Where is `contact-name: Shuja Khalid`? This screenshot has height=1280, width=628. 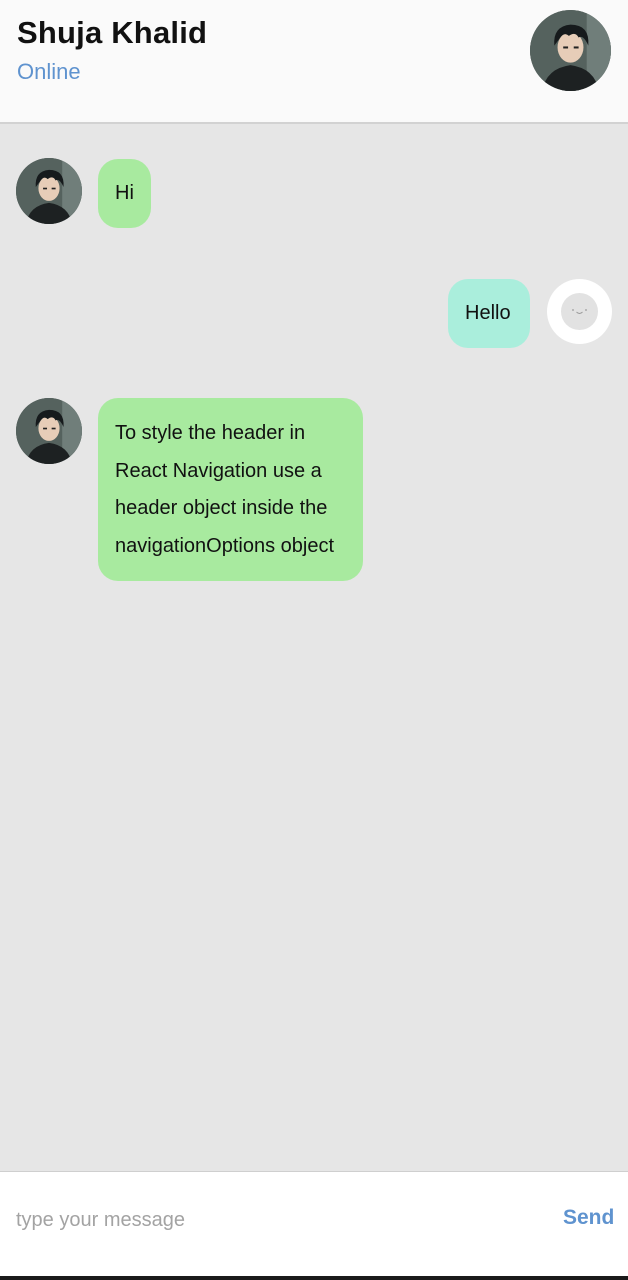
contact-name: Shuja Khalid is located at coordinates (112, 32).